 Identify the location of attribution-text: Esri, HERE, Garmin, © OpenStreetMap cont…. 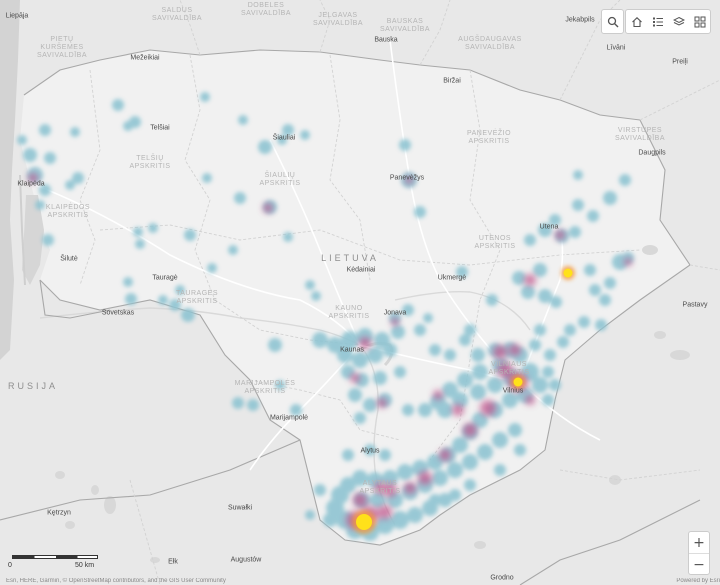
(116, 581).